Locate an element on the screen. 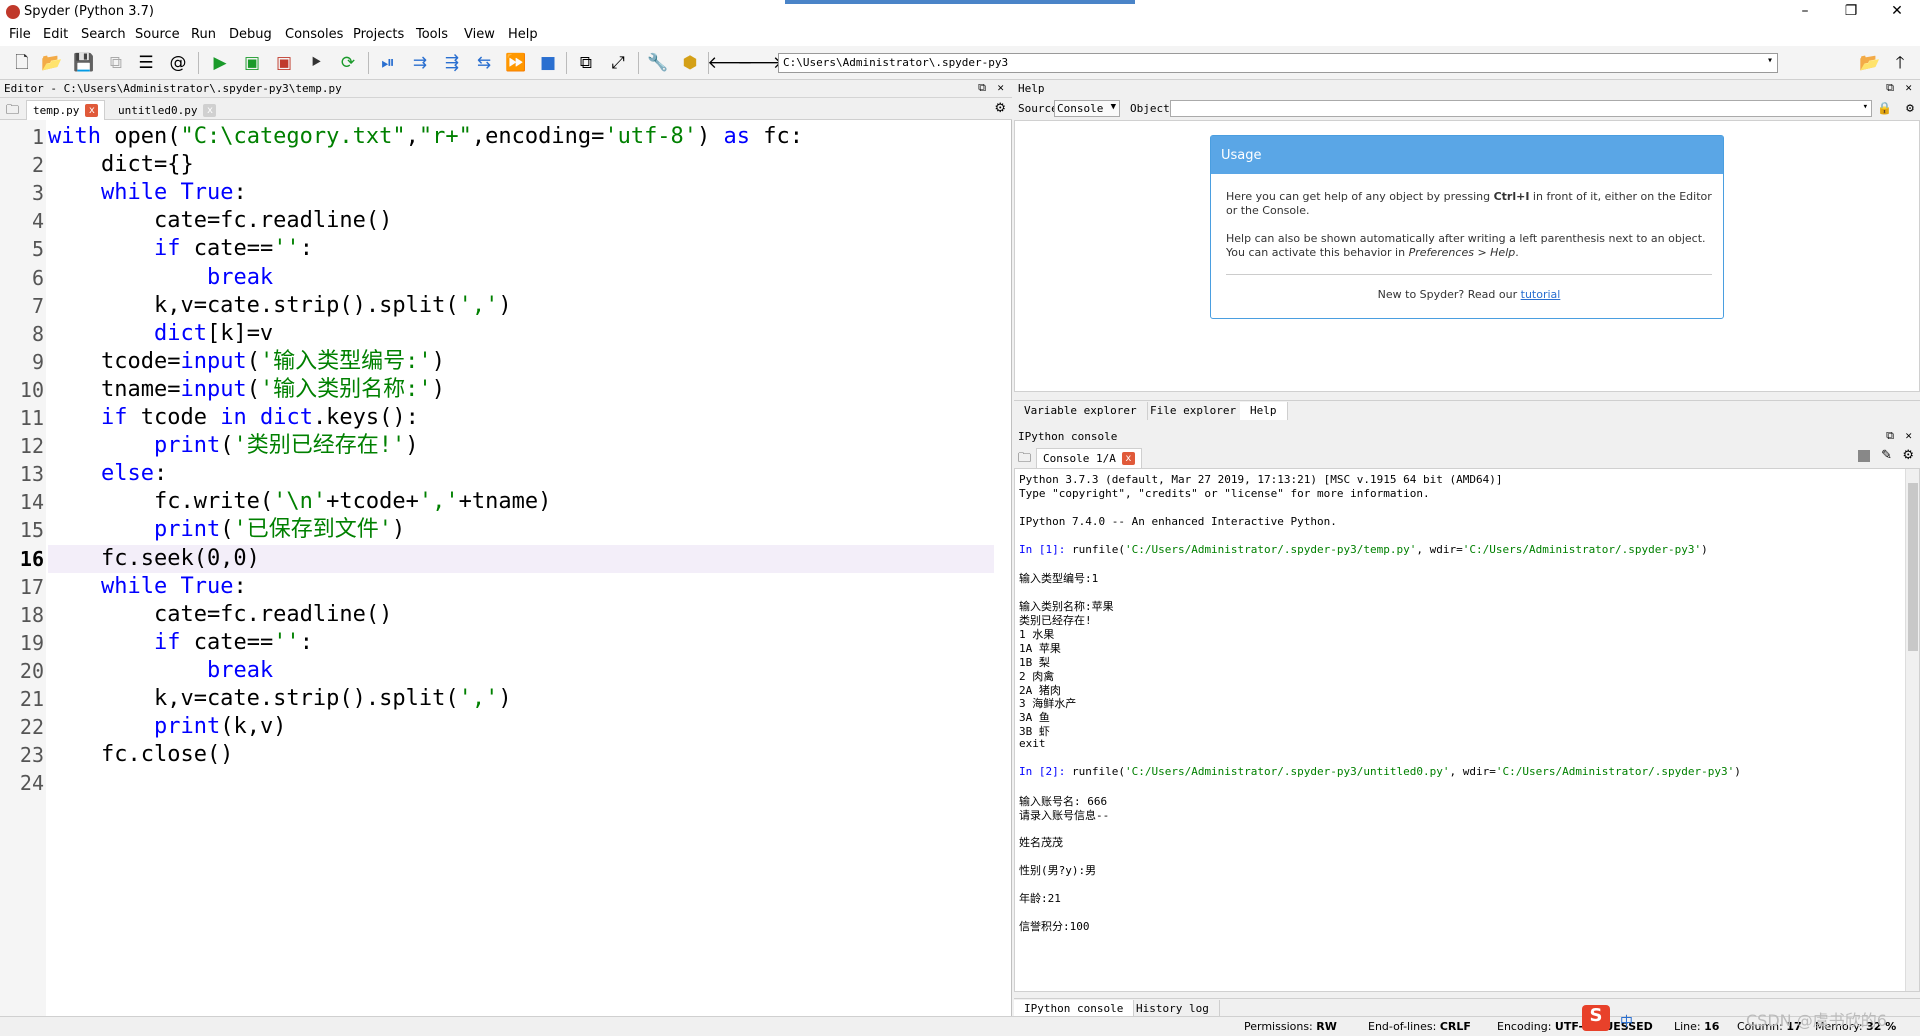 This screenshot has height=1036, width=1920. menu-debug: Debug is located at coordinates (250, 34).